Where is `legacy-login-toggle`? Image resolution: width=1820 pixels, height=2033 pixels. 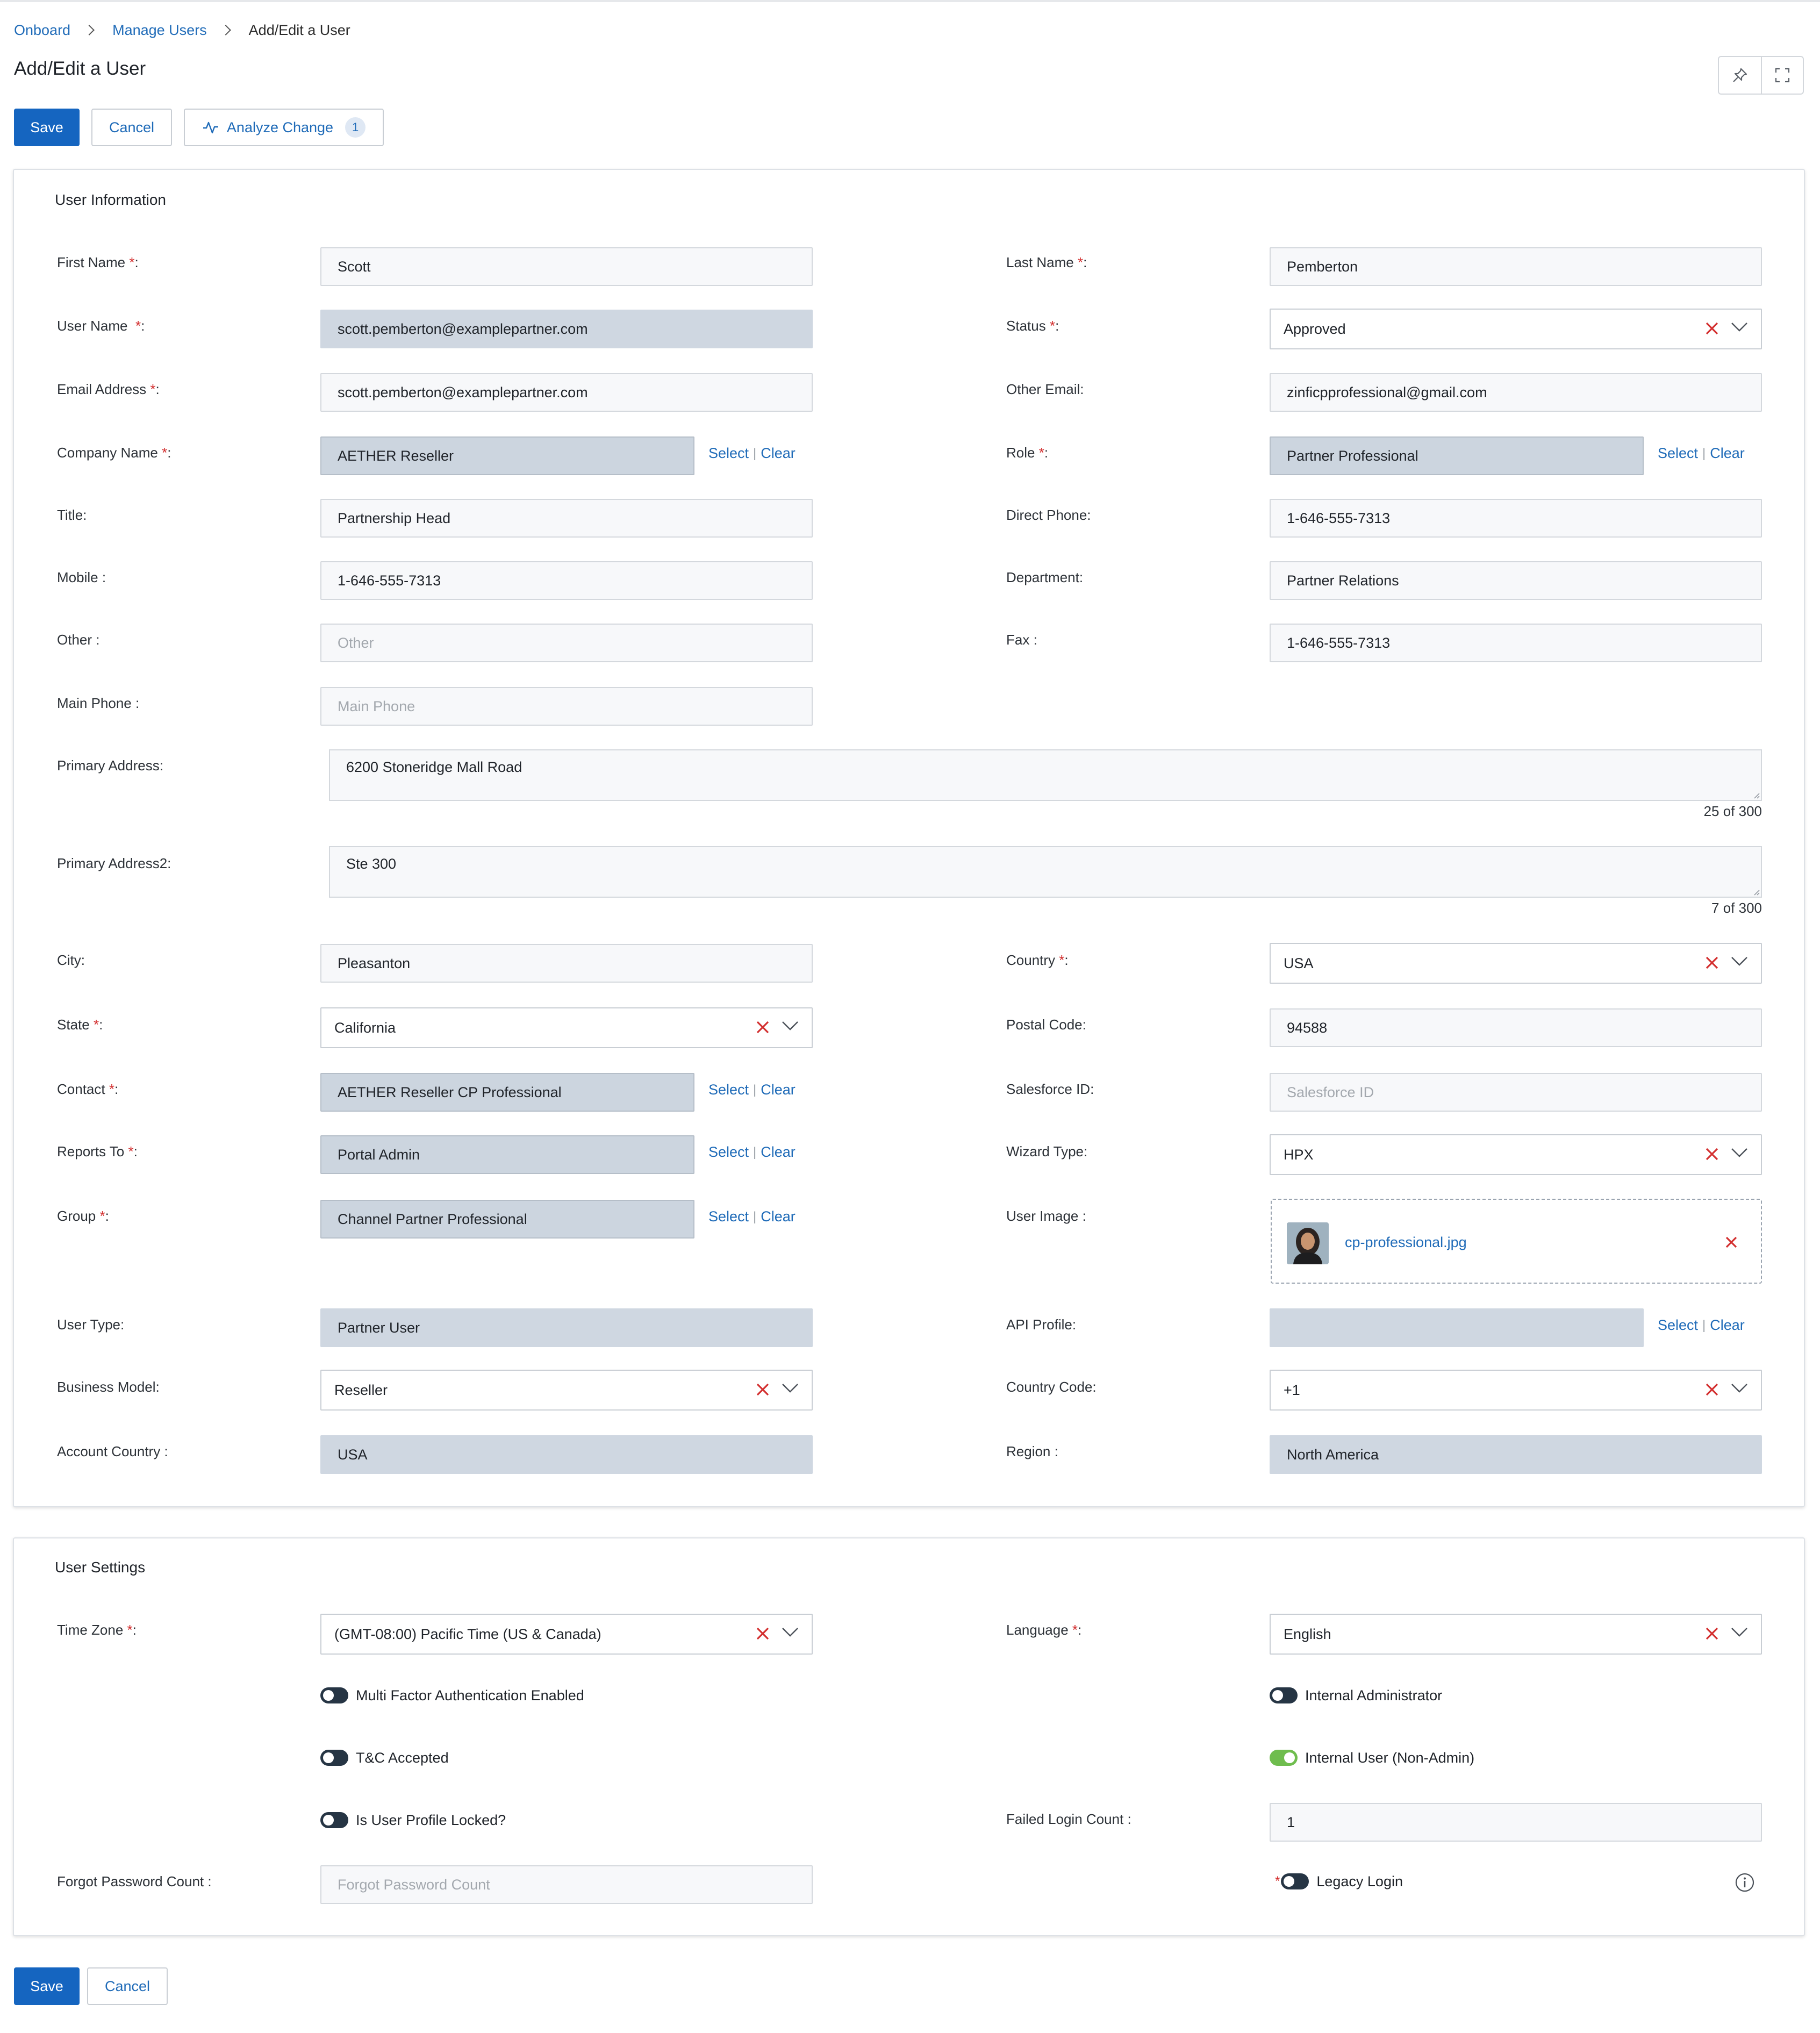
legacy-login-toggle is located at coordinates (1295, 1881).